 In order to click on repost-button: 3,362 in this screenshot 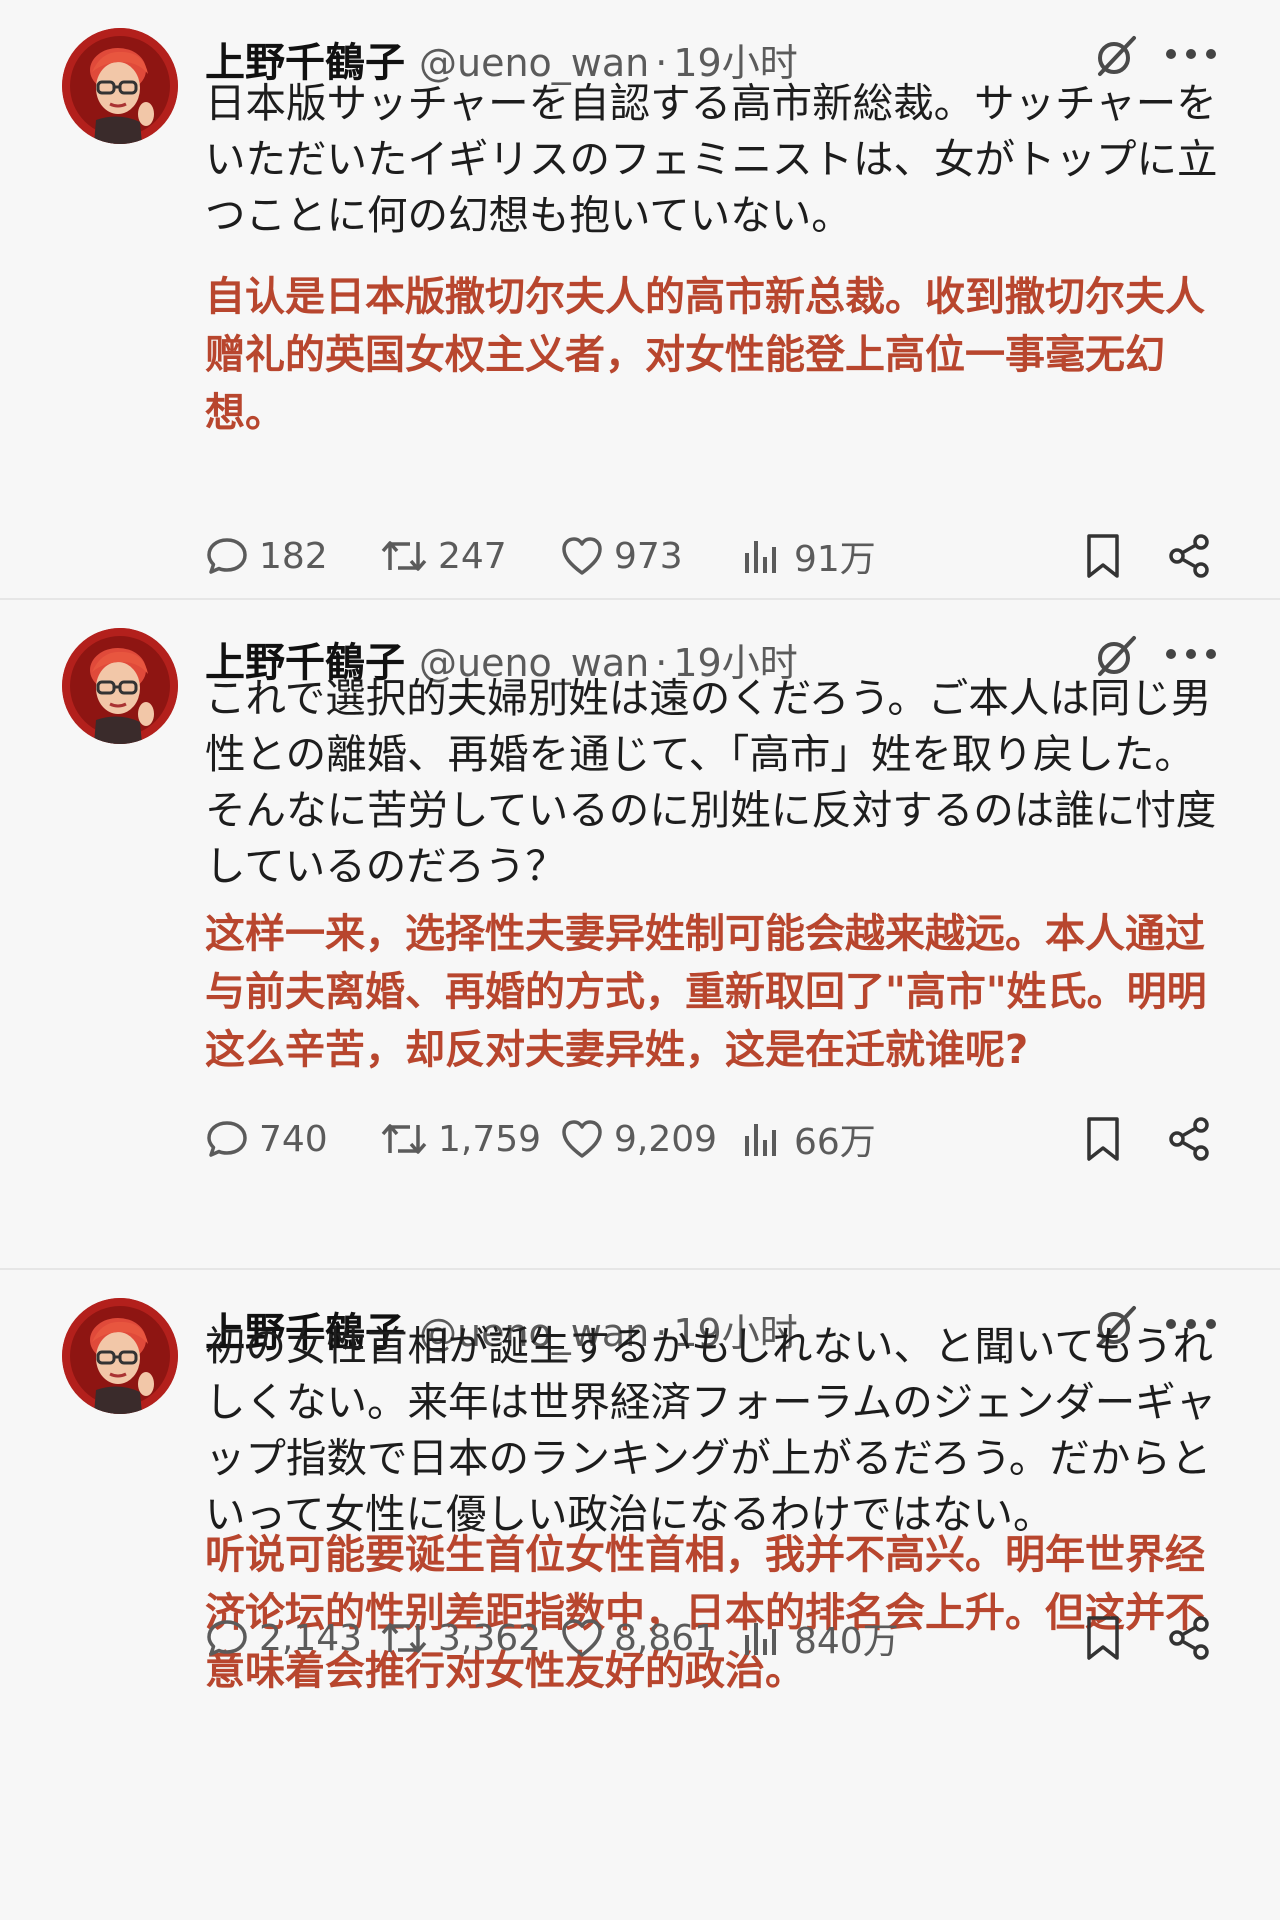, I will do `click(460, 1638)`.